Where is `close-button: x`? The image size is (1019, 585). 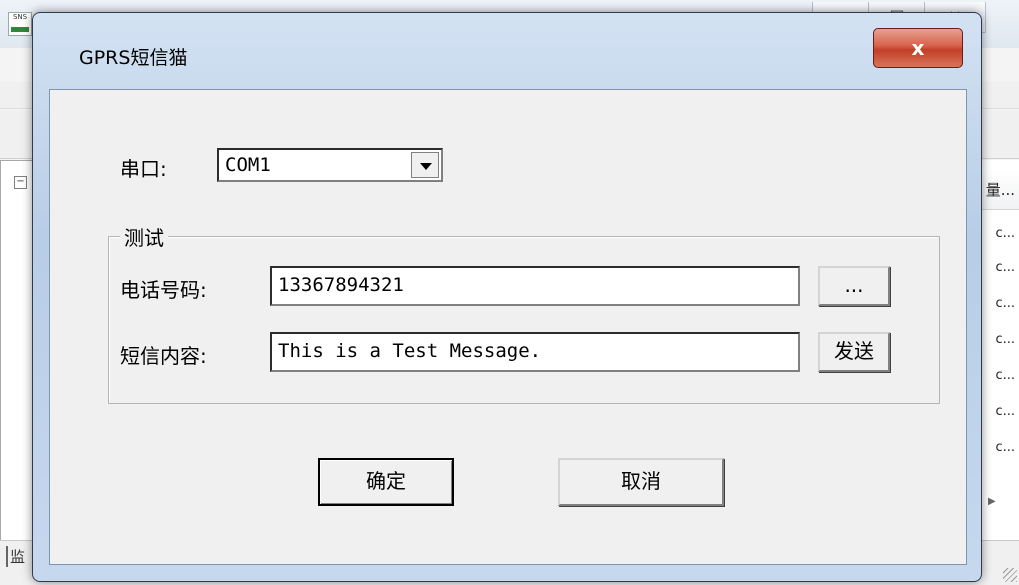
close-button: x is located at coordinates (918, 48).